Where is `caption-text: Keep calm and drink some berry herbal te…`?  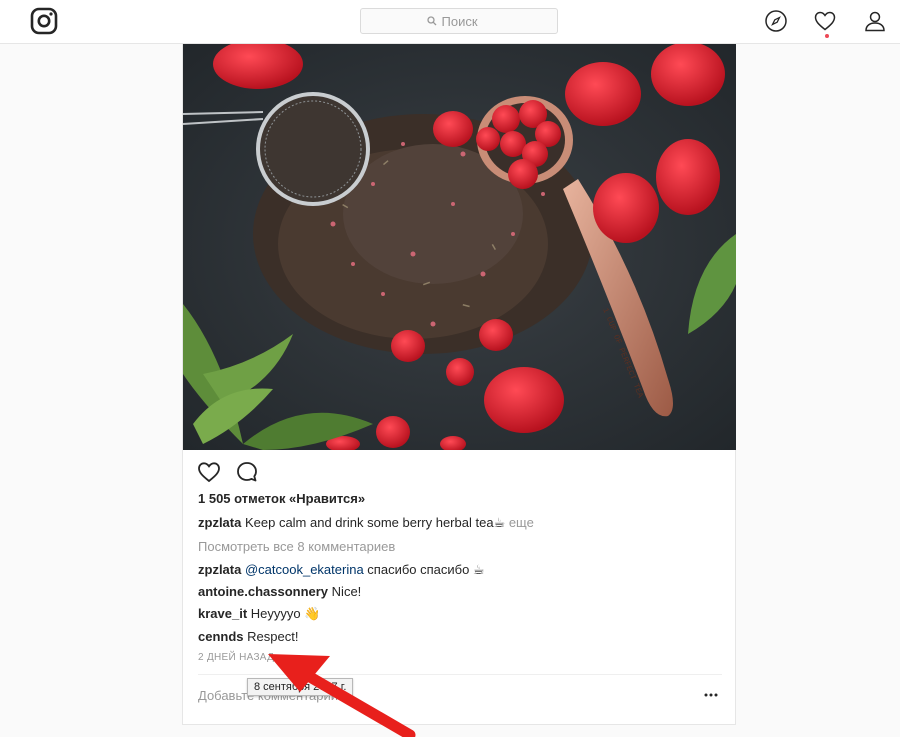
caption-text: Keep calm and drink some berry herbal te… is located at coordinates (375, 522).